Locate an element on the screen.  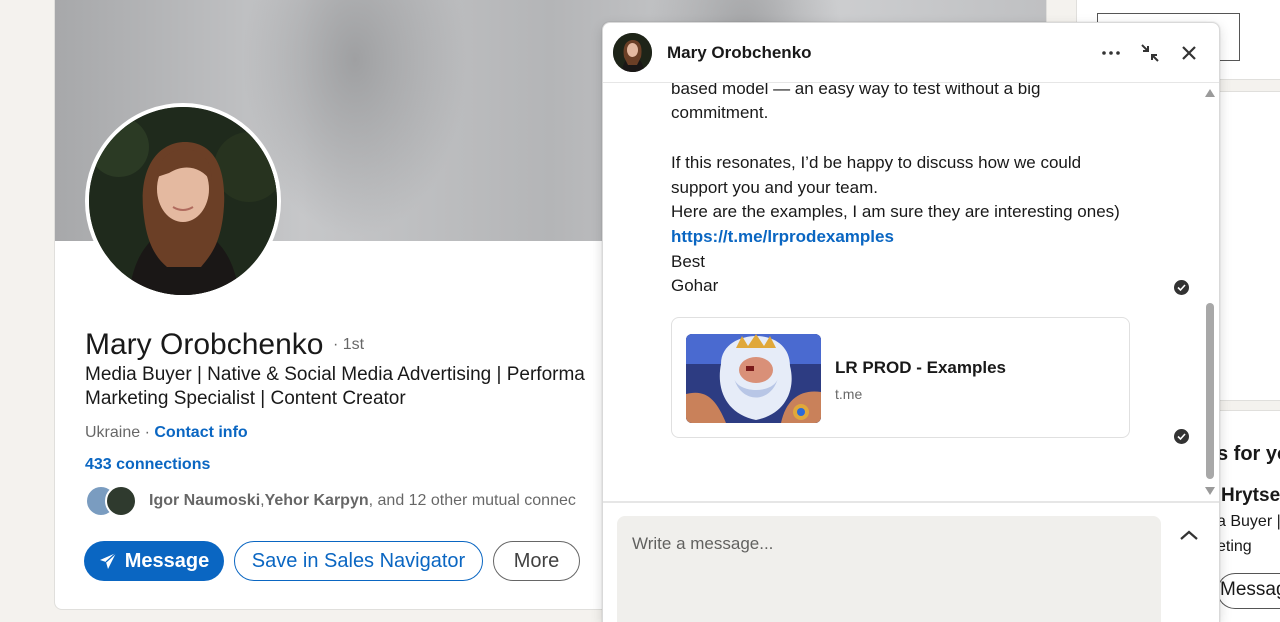
zeus-artwork-icon is located at coordinates (753, 378).